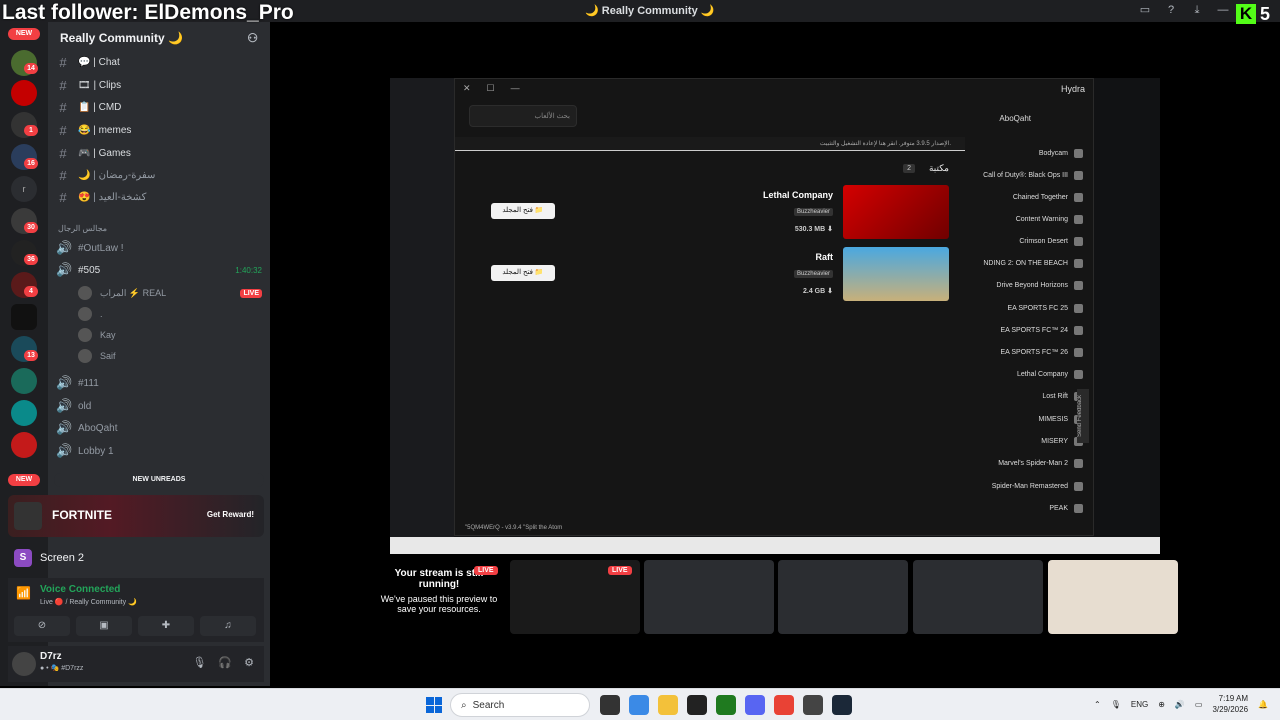 The width and height of the screenshot is (1280, 720). Describe the element at coordinates (1199, 704) in the screenshot. I see `battery-icon: ▭` at that location.